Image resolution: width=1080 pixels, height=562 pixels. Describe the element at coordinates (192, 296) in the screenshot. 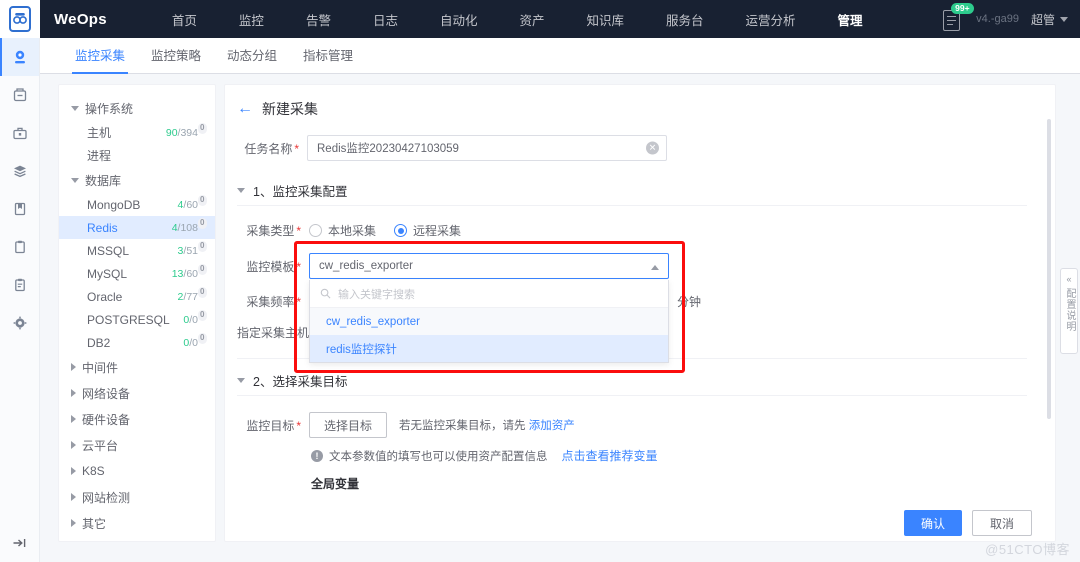

I see `count-total: 77` at that location.